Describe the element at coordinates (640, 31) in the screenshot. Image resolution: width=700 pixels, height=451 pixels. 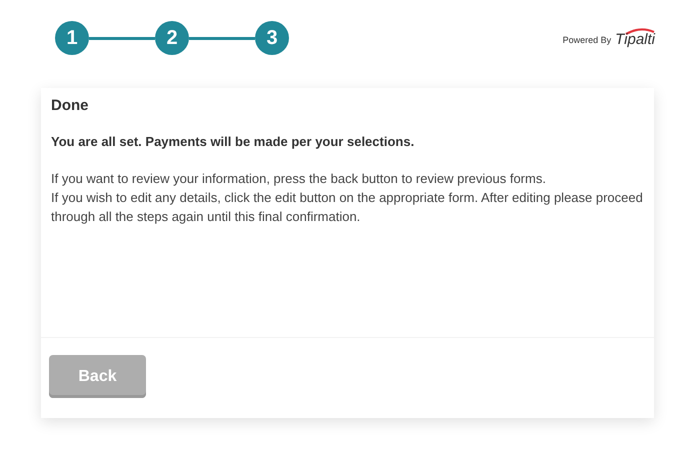
I see `swoosh-icon` at that location.